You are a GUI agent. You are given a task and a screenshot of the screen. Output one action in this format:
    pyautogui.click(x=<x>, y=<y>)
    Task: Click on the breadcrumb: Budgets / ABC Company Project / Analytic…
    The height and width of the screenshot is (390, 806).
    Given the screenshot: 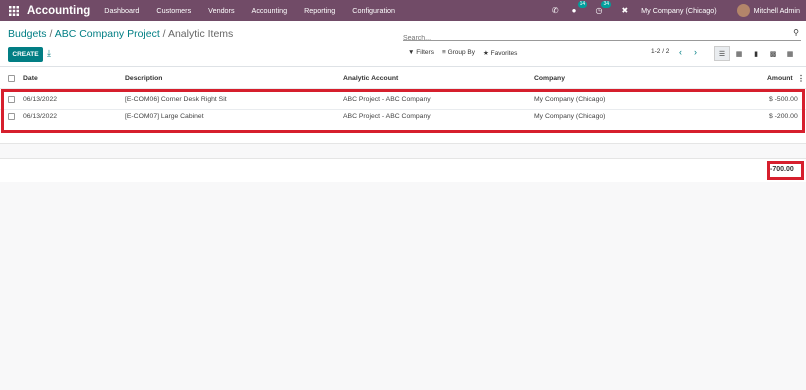 What is the action you would take?
    pyautogui.click(x=120, y=34)
    